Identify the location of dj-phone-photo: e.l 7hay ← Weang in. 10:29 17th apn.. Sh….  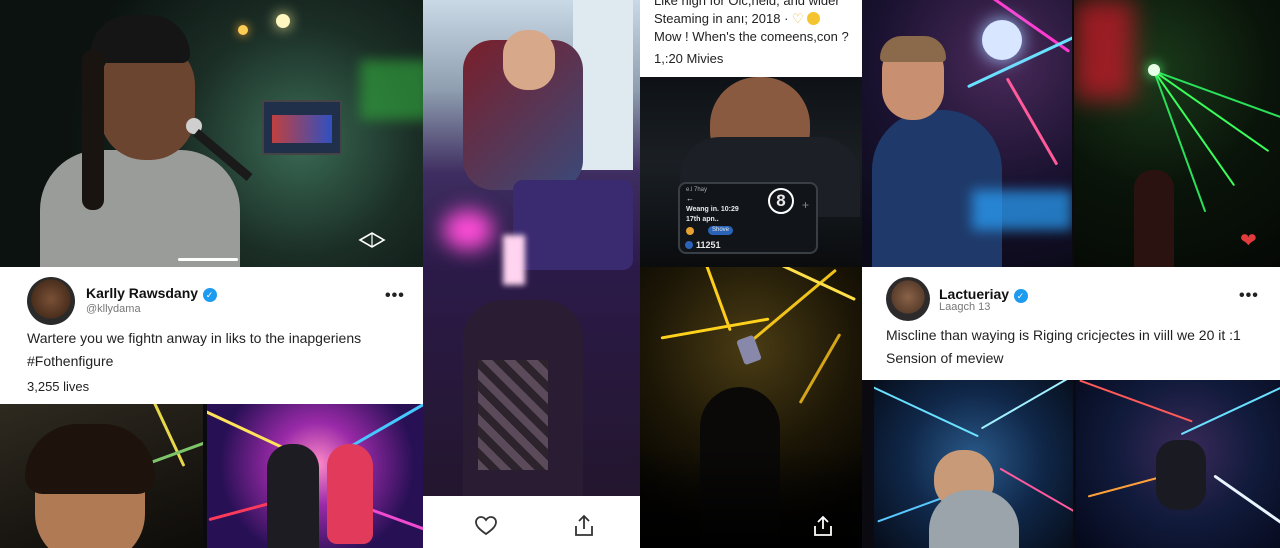
(751, 172).